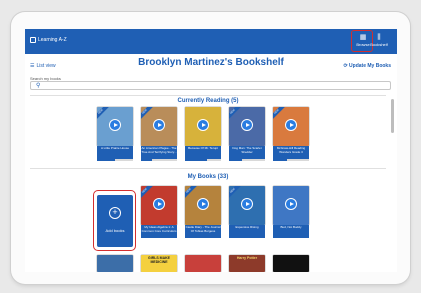  I want to click on search-input: ⚲, so click(210, 85).